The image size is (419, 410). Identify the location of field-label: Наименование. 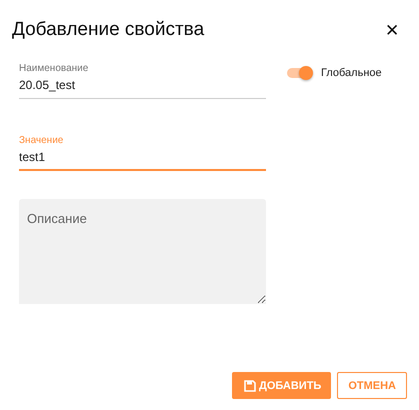
(54, 69).